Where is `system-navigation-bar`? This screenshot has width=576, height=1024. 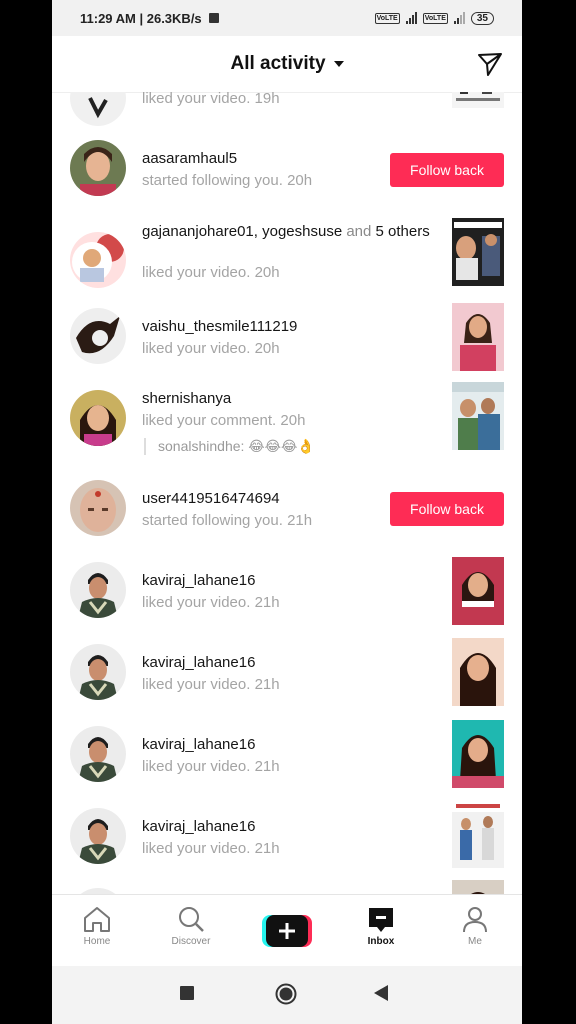 system-navigation-bar is located at coordinates (287, 995).